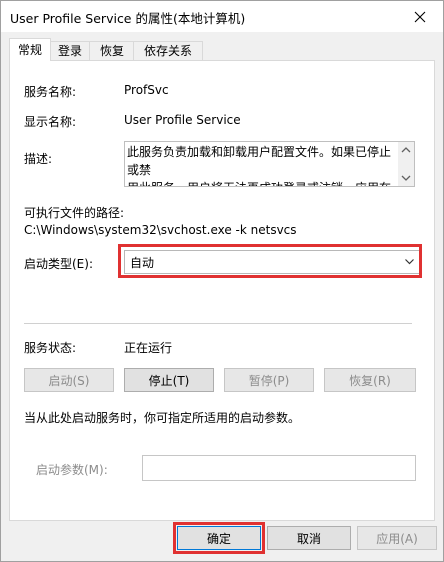 The height and width of the screenshot is (562, 444). I want to click on chevron-up-icon, so click(406, 150).